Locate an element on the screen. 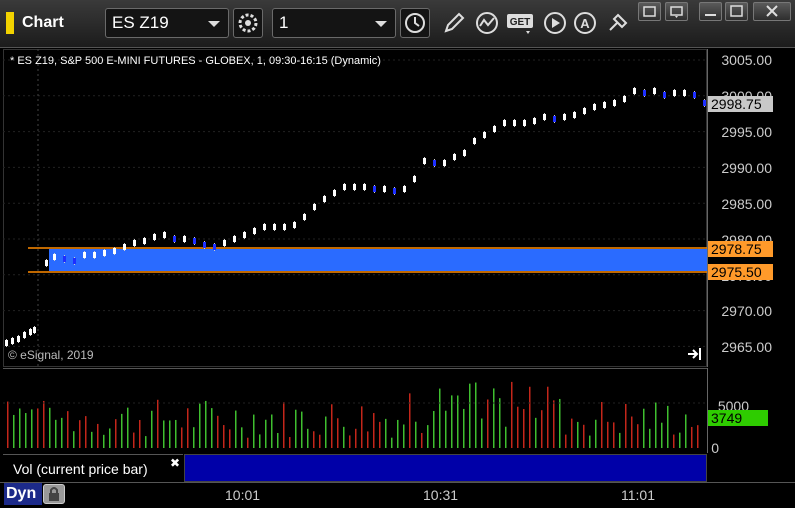 The height and width of the screenshot is (508, 795). close-study-icon: ✖ is located at coordinates (175, 463).